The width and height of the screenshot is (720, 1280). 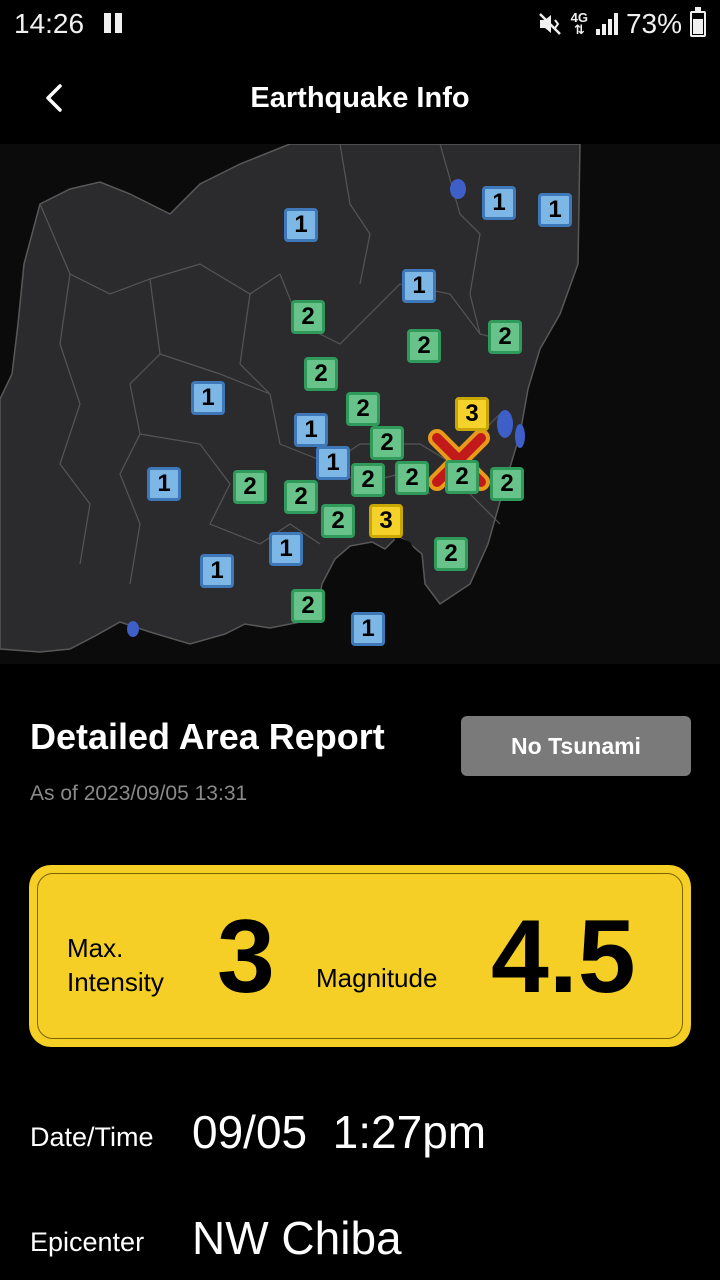 I want to click on mute-vibrate-icon, so click(x=549, y=24).